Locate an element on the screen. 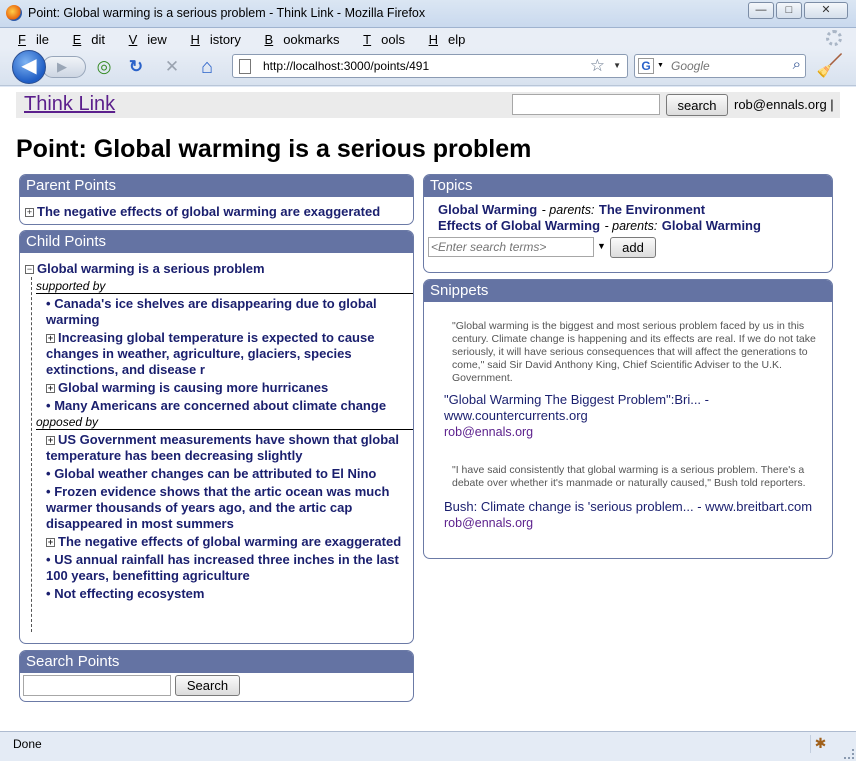  menu-file: File is located at coordinates (29, 38).